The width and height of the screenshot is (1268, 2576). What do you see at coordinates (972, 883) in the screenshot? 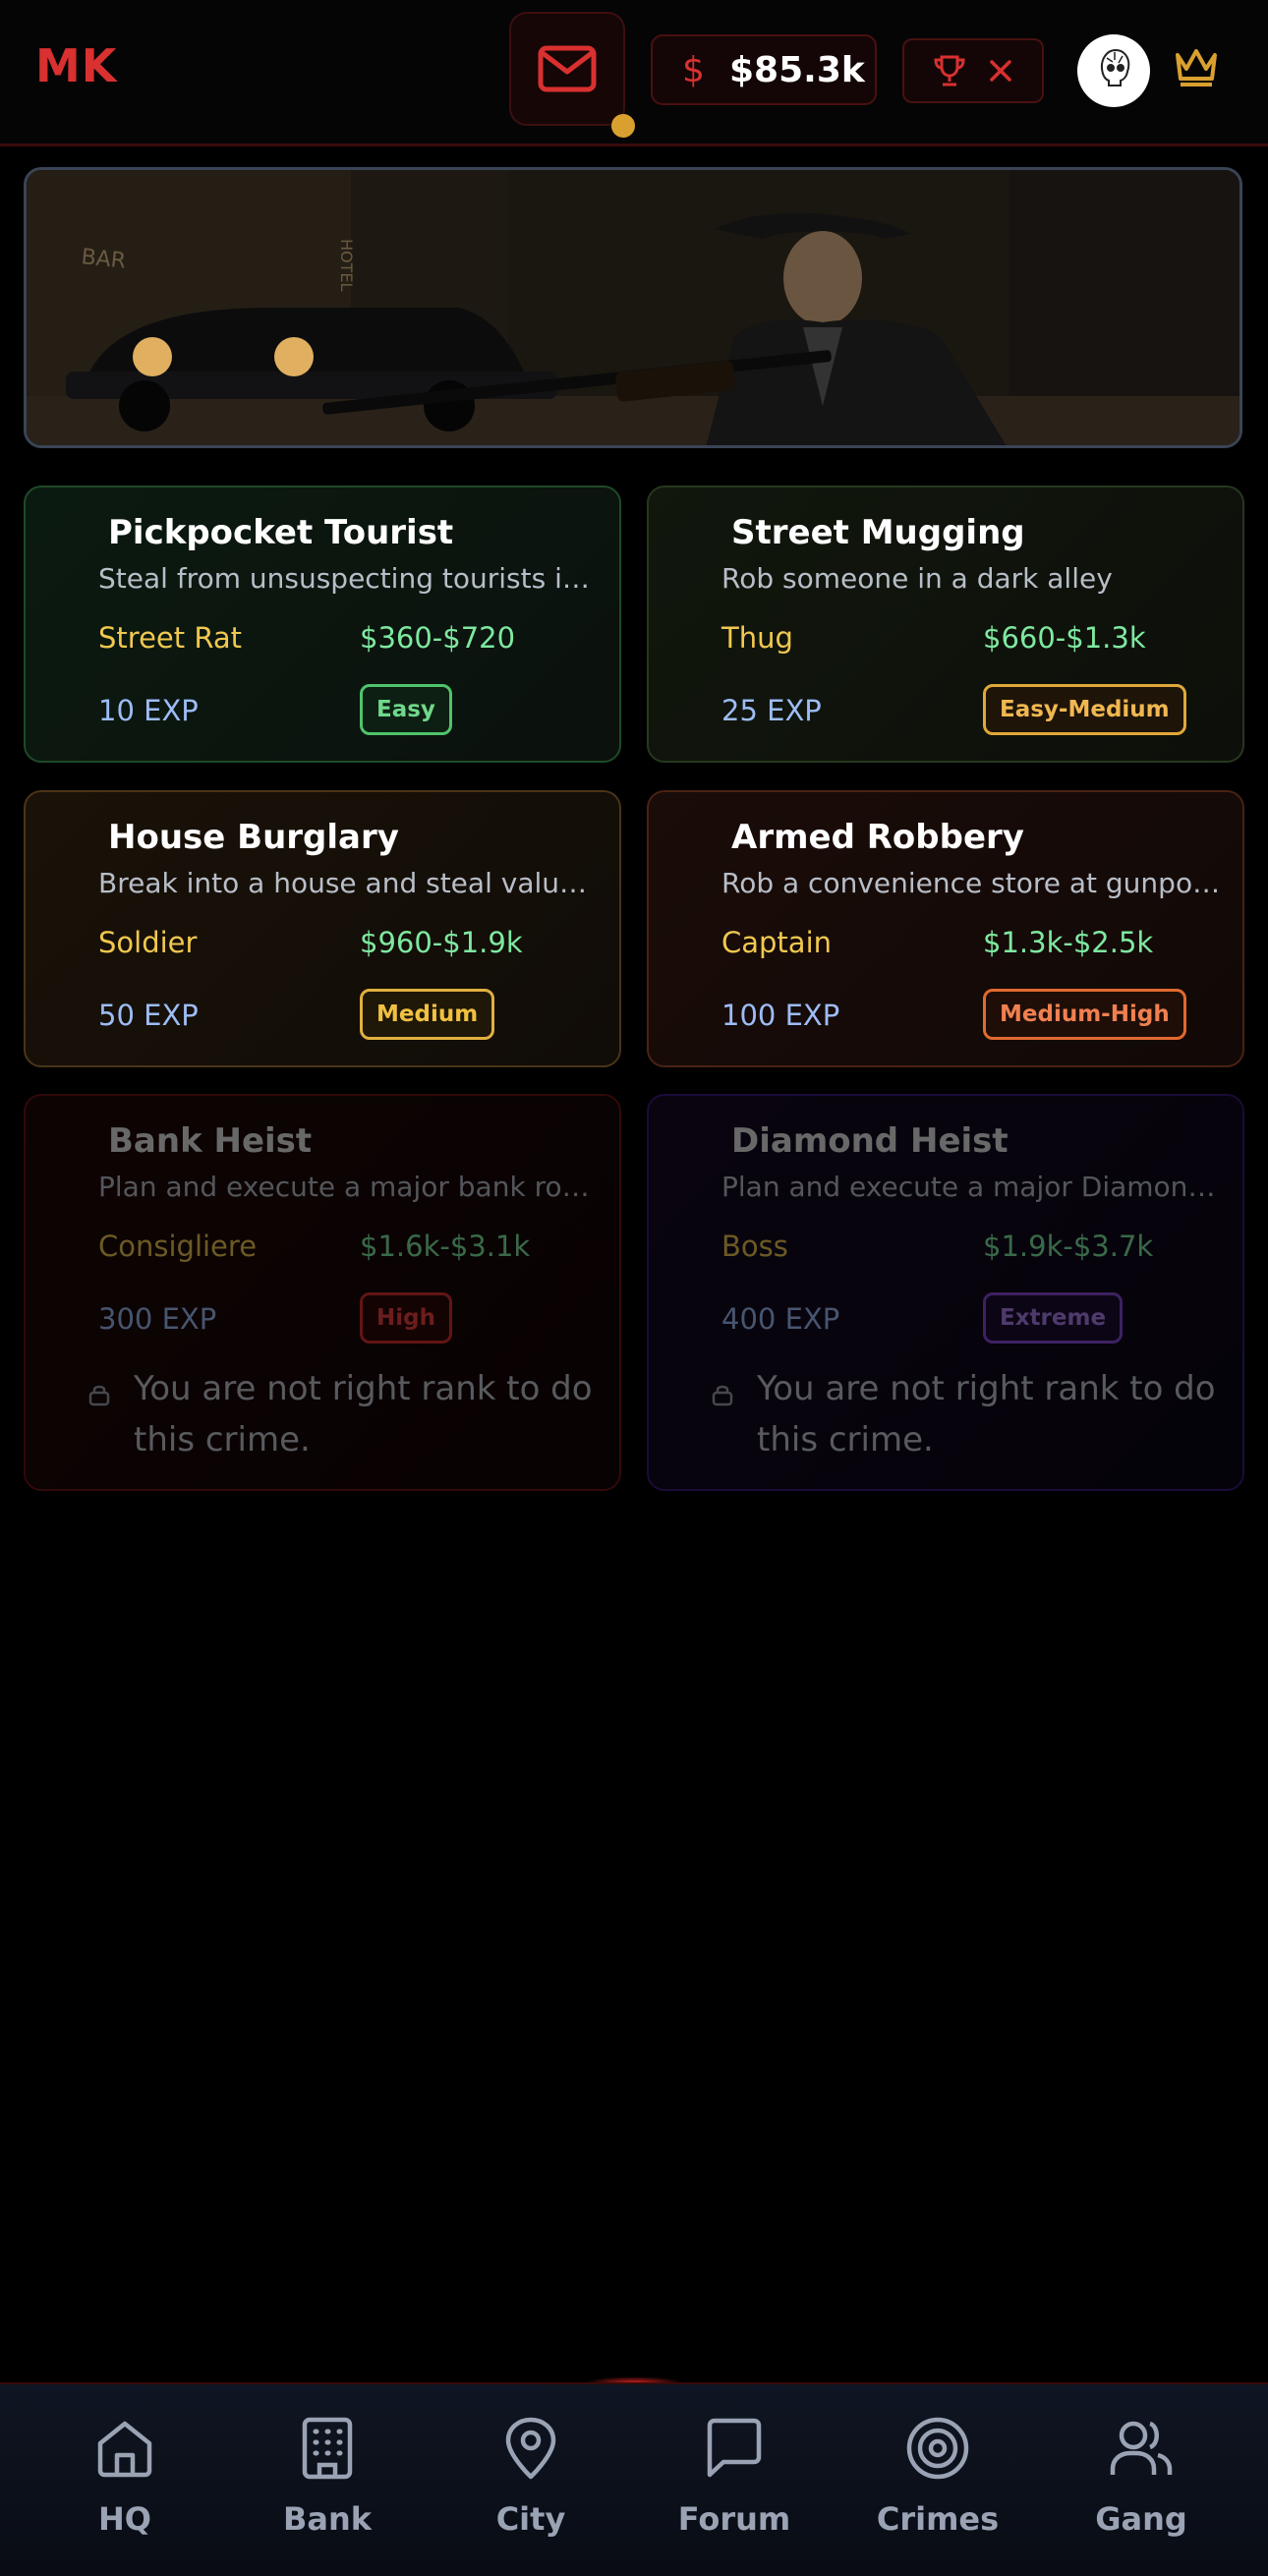
I see `crime-description: Rob a convenience store at gunpoint` at bounding box center [972, 883].